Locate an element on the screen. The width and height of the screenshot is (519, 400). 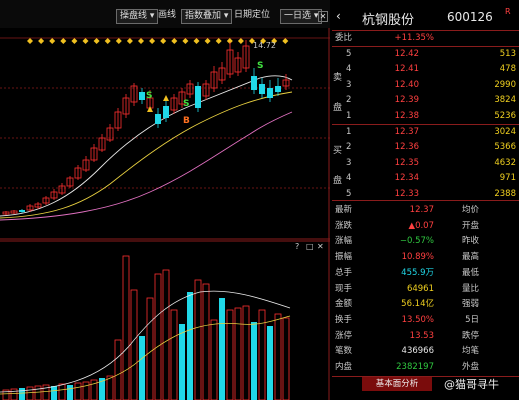
ask-price: 12.41 is located at coordinates (406, 69).